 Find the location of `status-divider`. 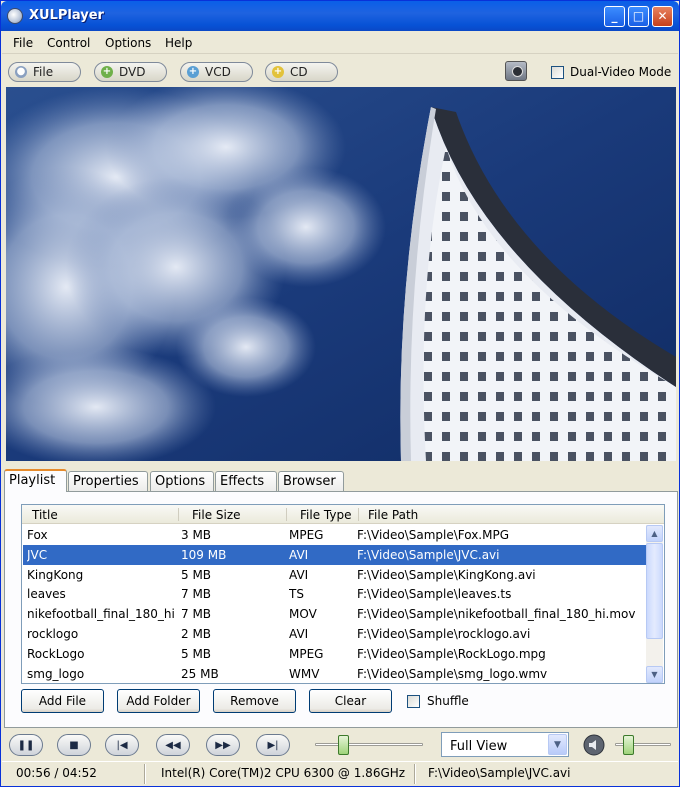

status-divider is located at coordinates (145, 774).